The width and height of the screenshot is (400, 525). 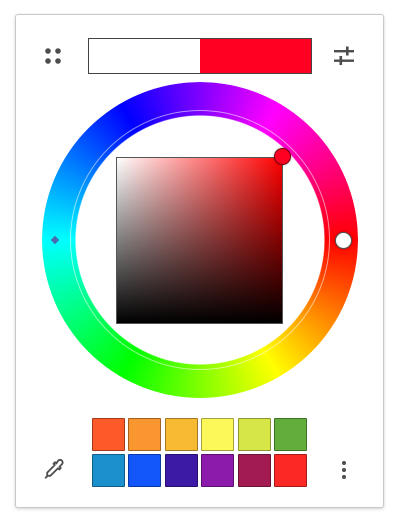 What do you see at coordinates (343, 240) in the screenshot?
I see `hue-wheel-thumb` at bounding box center [343, 240].